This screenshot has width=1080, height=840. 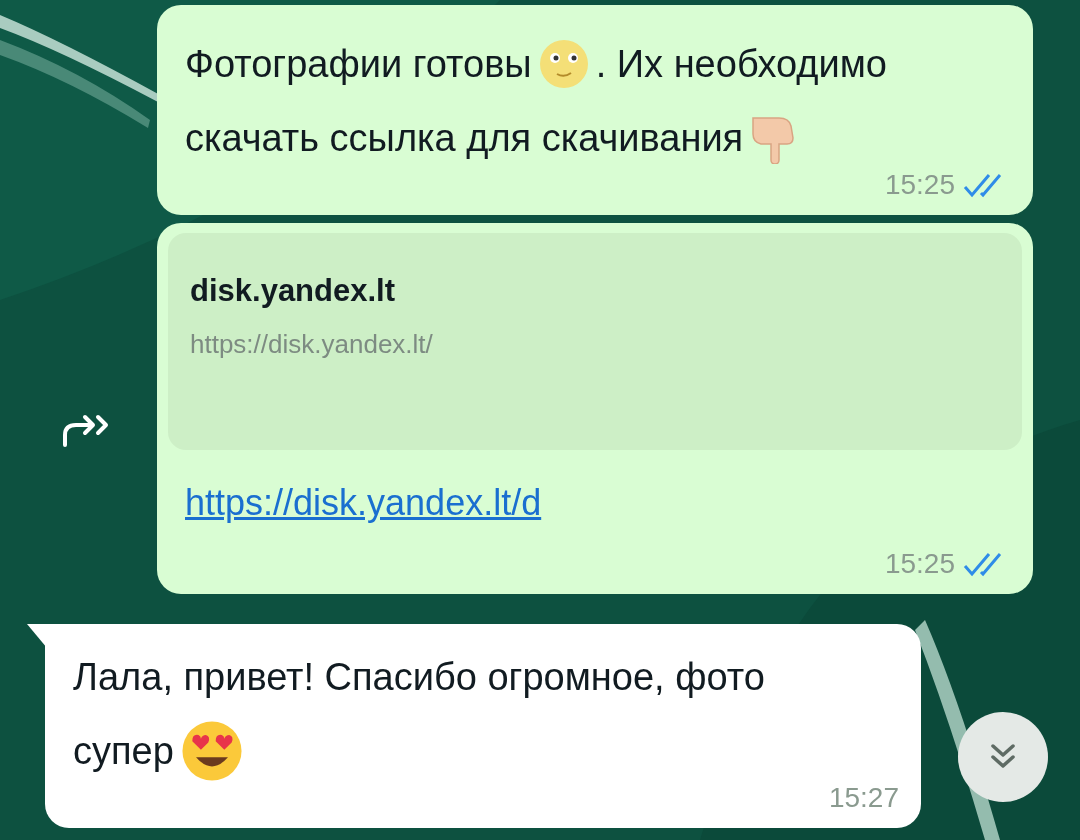 What do you see at coordinates (563, 64) in the screenshot?
I see `moon-face-icon` at bounding box center [563, 64].